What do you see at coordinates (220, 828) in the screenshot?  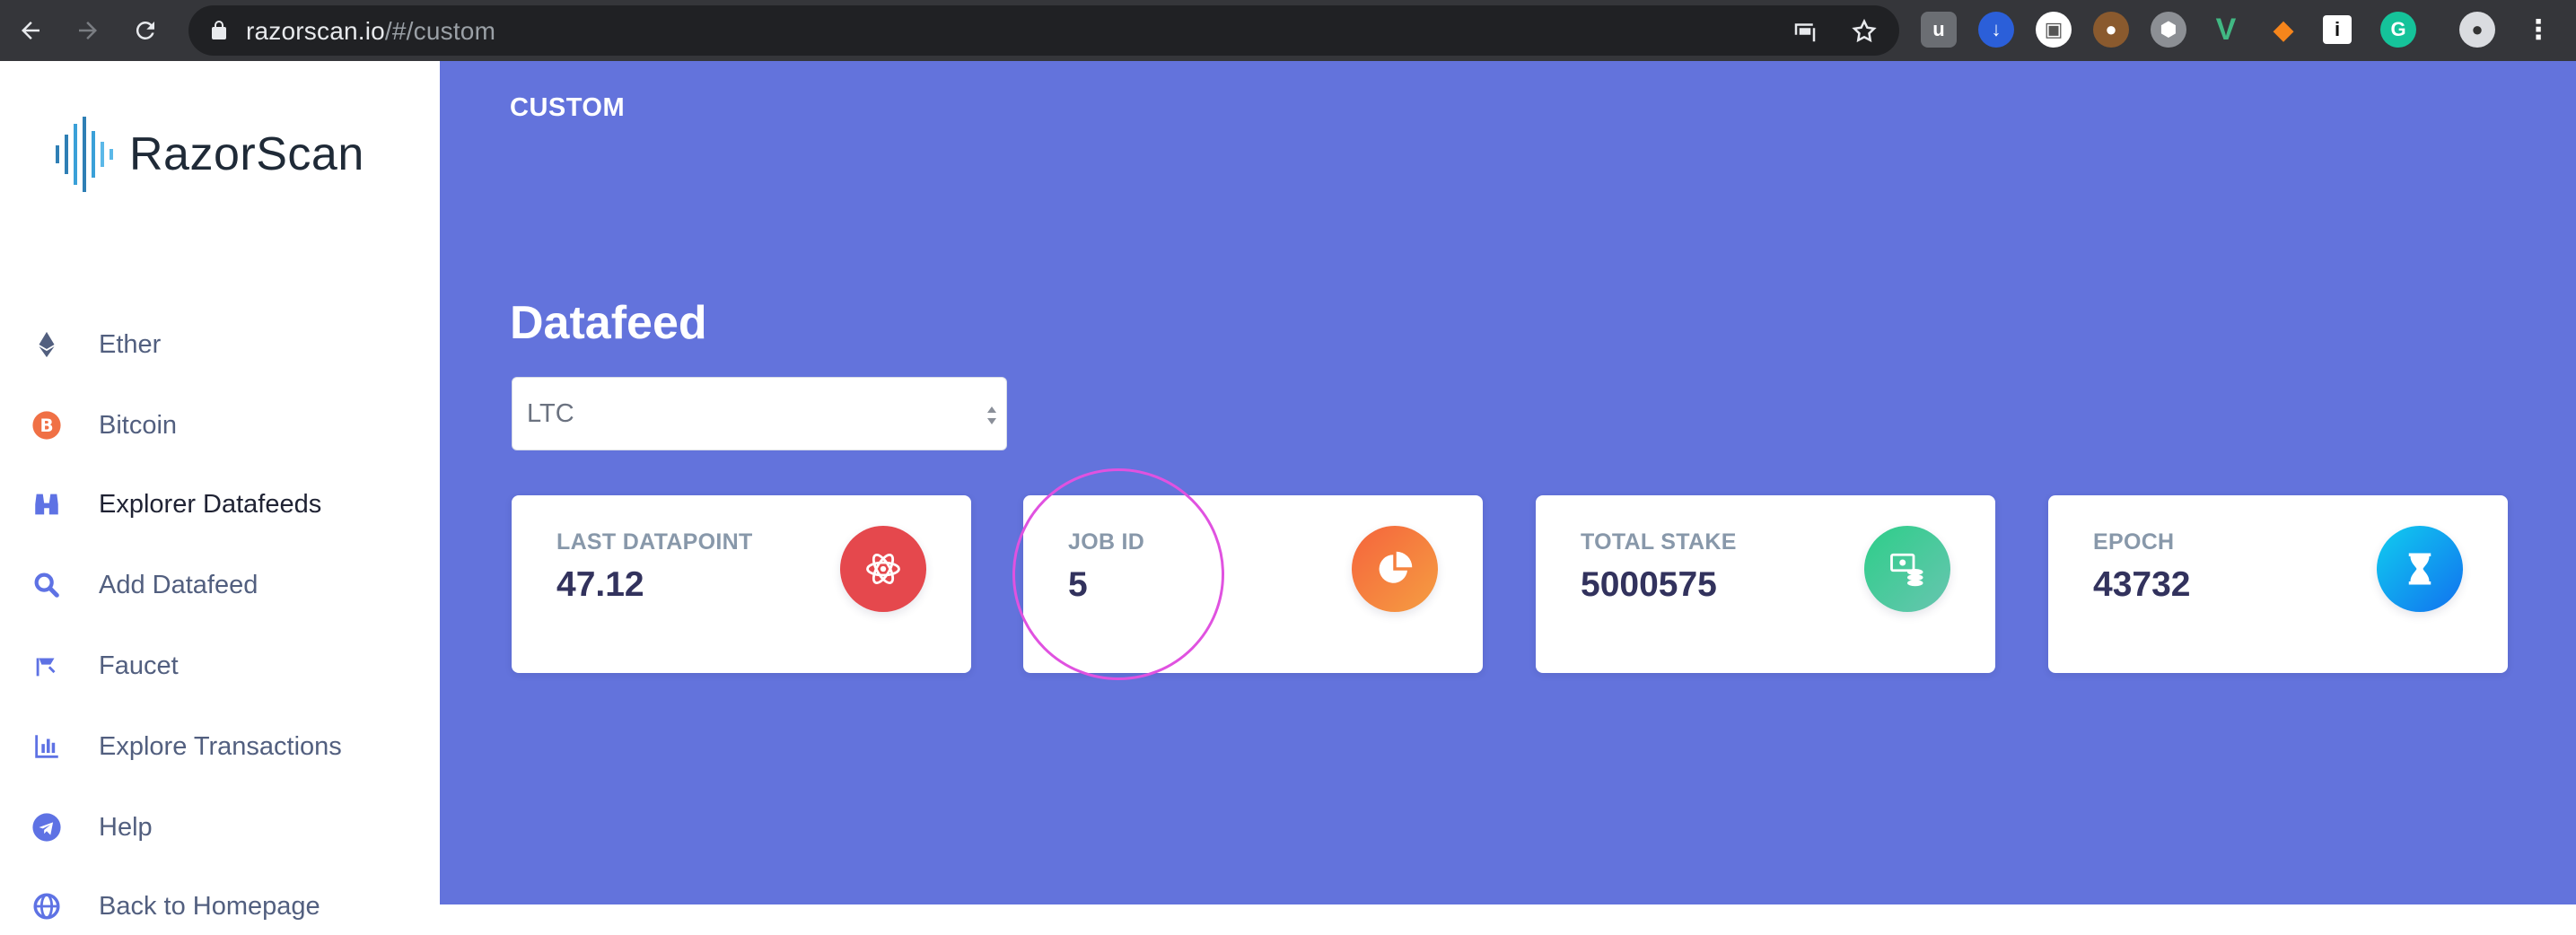 I see `sidebar-item-help: Help` at bounding box center [220, 828].